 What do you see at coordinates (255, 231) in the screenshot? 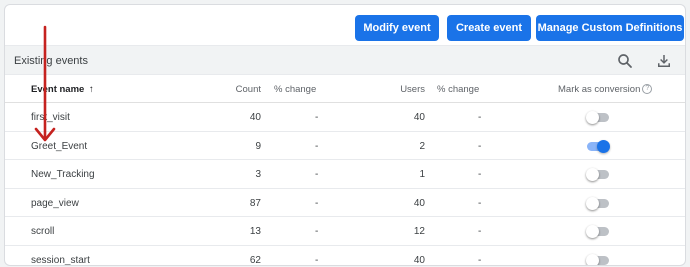
I see `count-cell: 13` at bounding box center [255, 231].